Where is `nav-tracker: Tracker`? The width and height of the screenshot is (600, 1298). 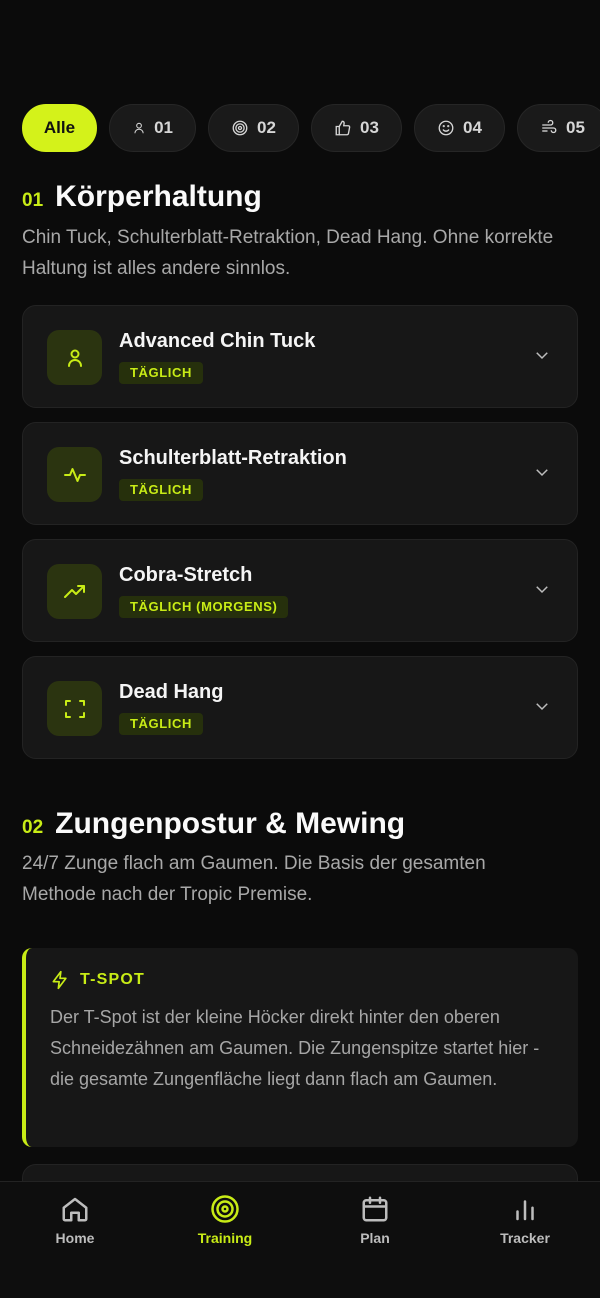
nav-tracker: Tracker is located at coordinates (525, 1240).